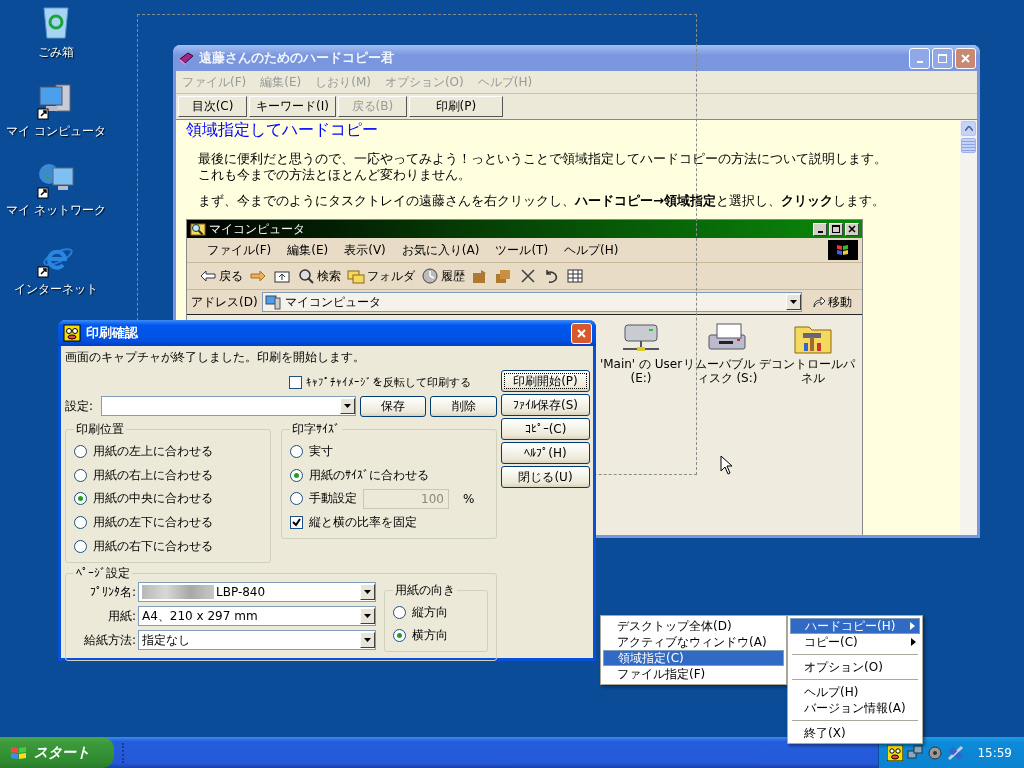 This screenshot has width=1024, height=768. I want to click on menu-item: デスクトップ全体(D), so click(693, 626).